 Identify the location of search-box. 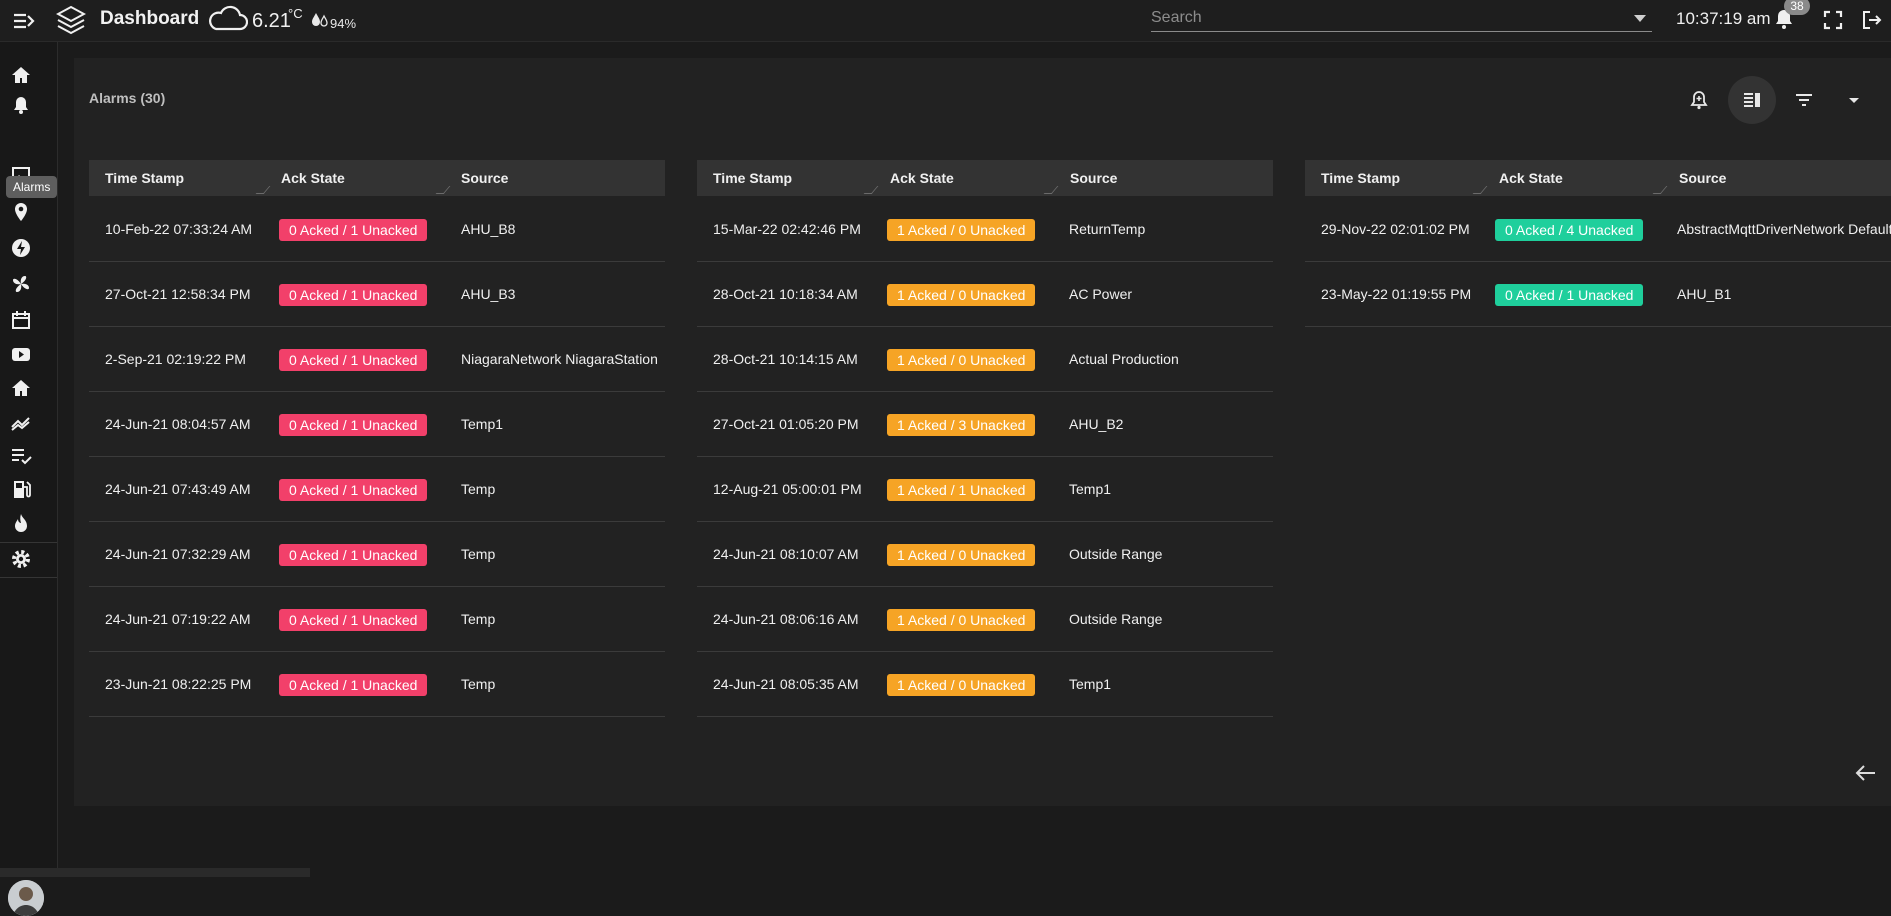
(1401, 19).